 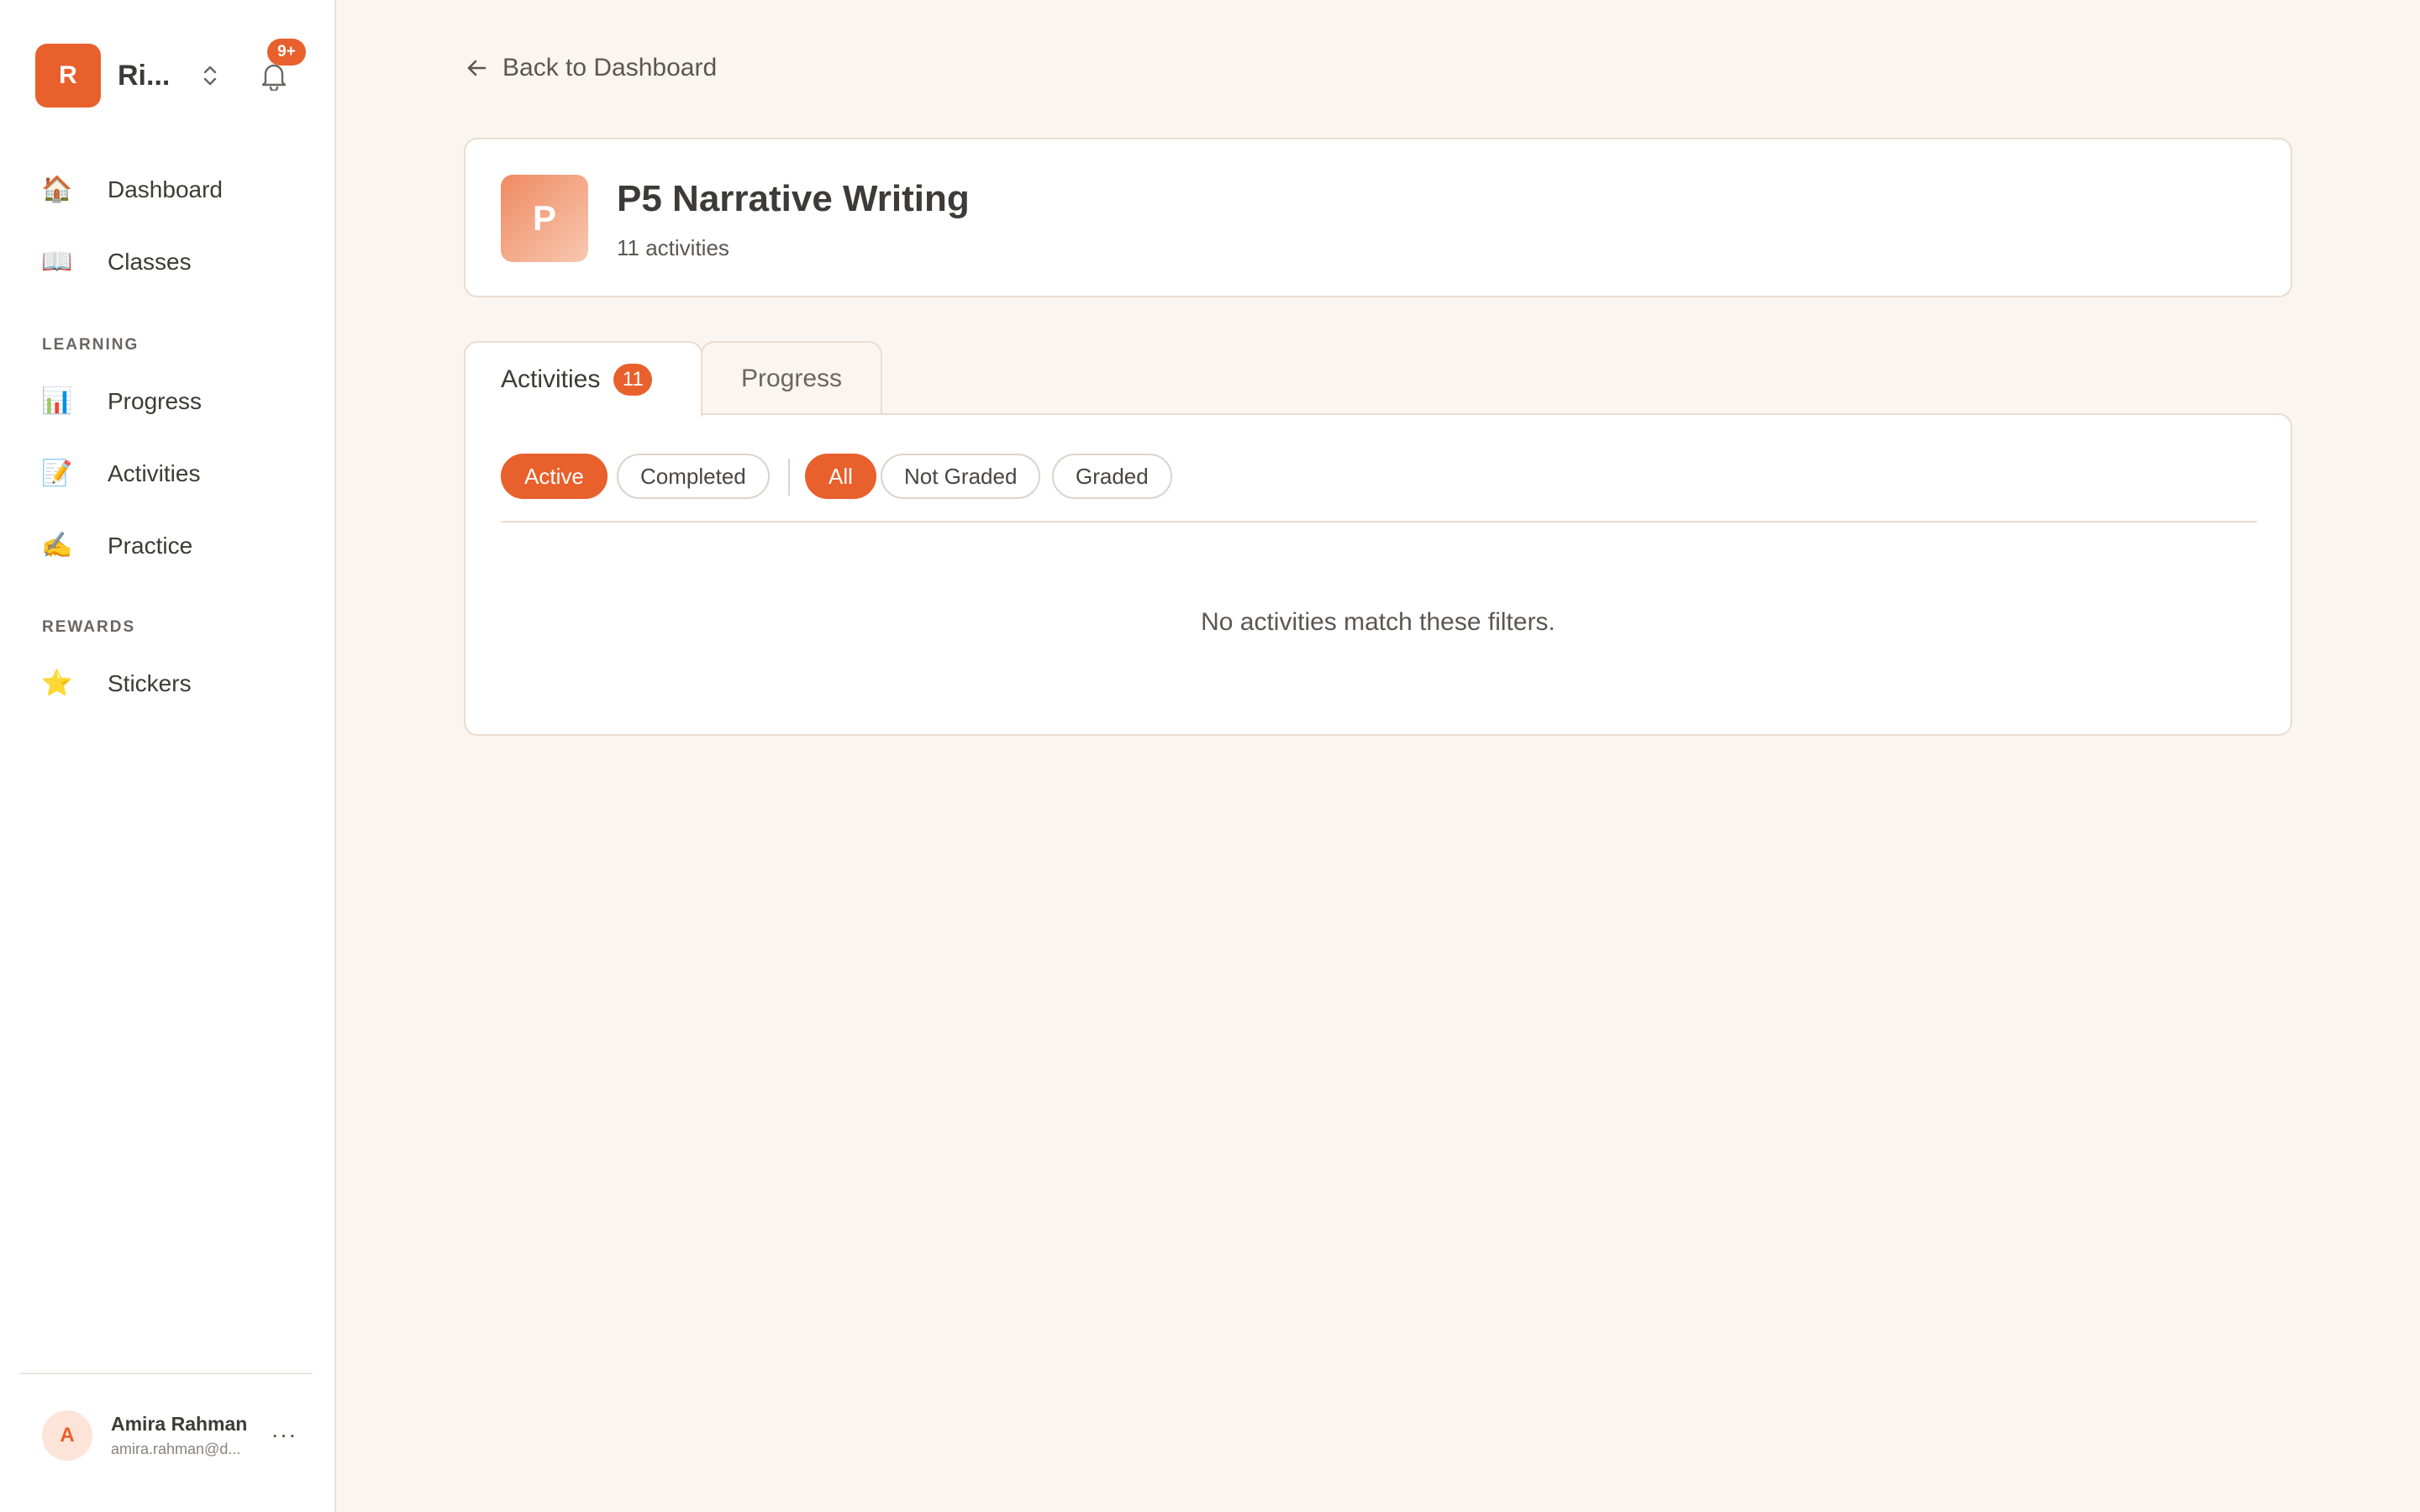 What do you see at coordinates (180, 1424) in the screenshot?
I see `user-name: Amira Rahman` at bounding box center [180, 1424].